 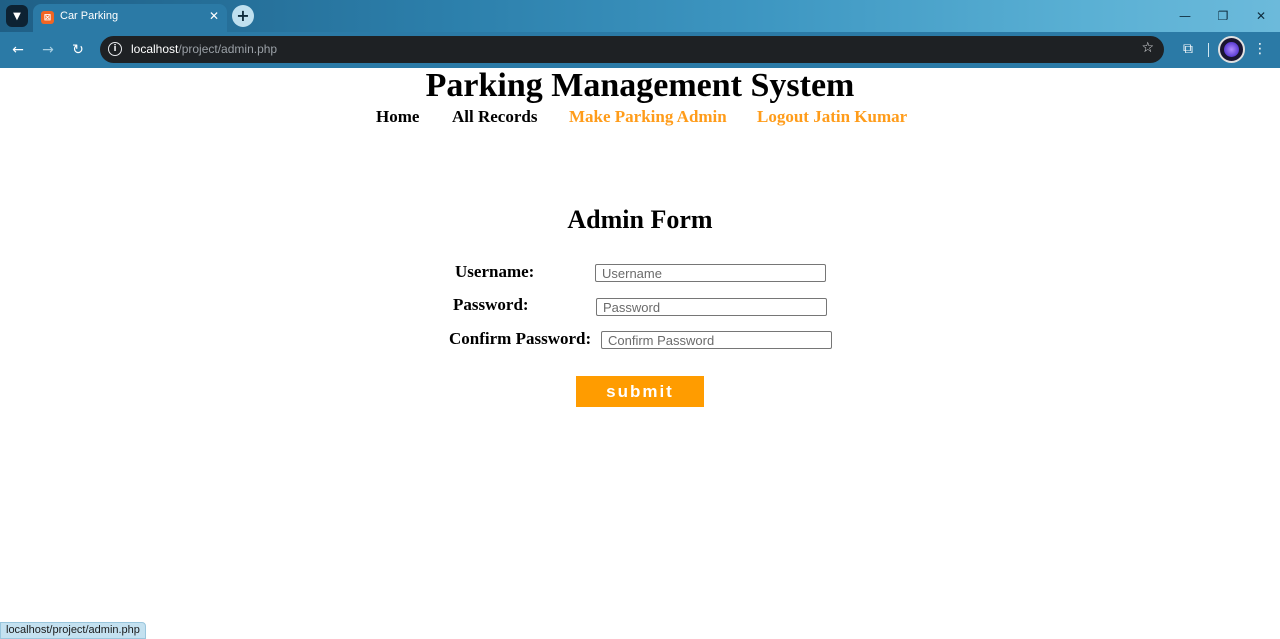 What do you see at coordinates (47, 17) in the screenshot?
I see `xampp-icon: ⊠` at bounding box center [47, 17].